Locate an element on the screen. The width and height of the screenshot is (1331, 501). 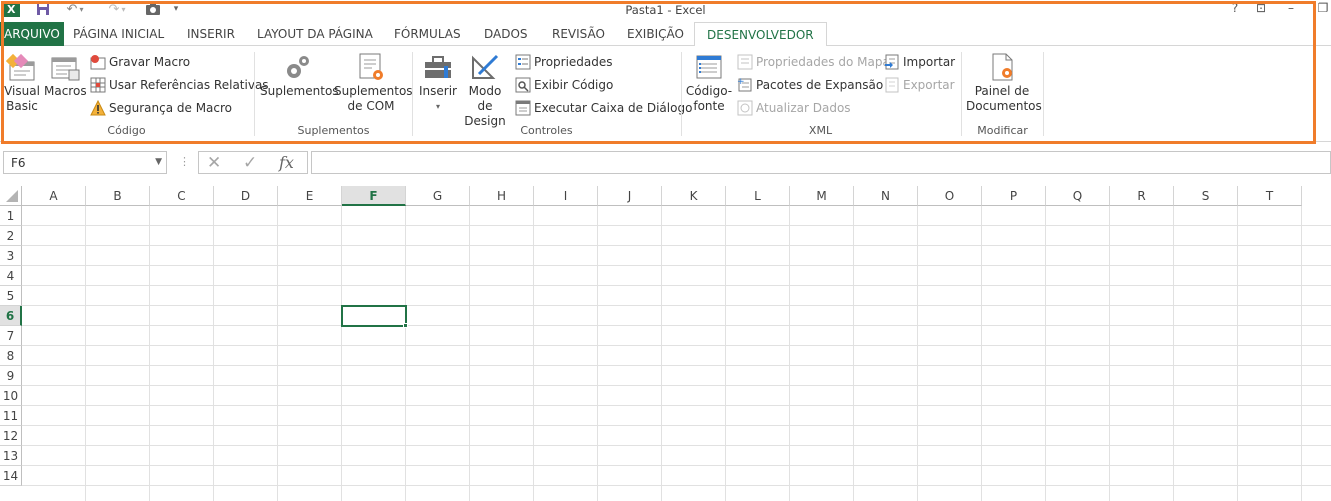
column-header: M is located at coordinates (822, 196).